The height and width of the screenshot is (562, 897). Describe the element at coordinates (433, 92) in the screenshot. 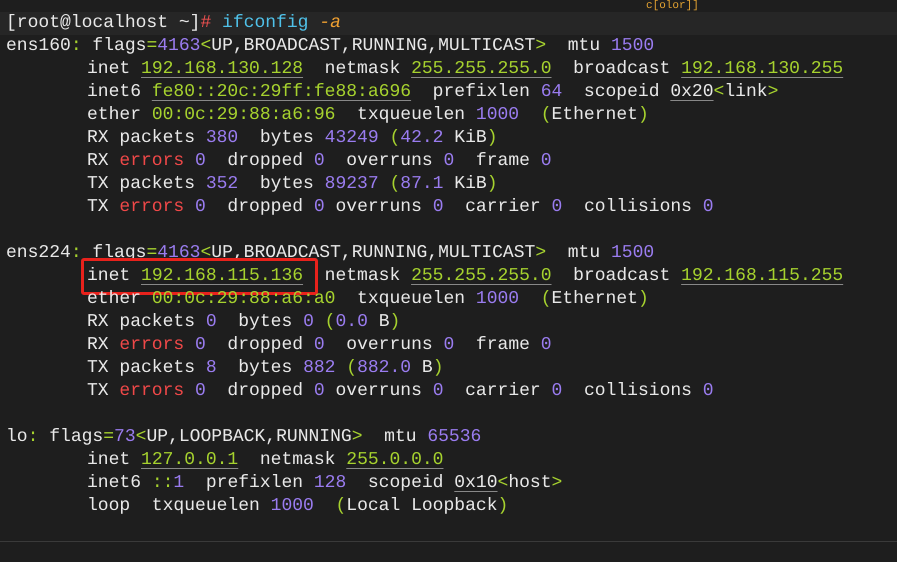

I see `terminal-line: inet6 fe80::20c:29ff:fe88:a696 prefixlen 64 scopeid 0x20<link>` at that location.